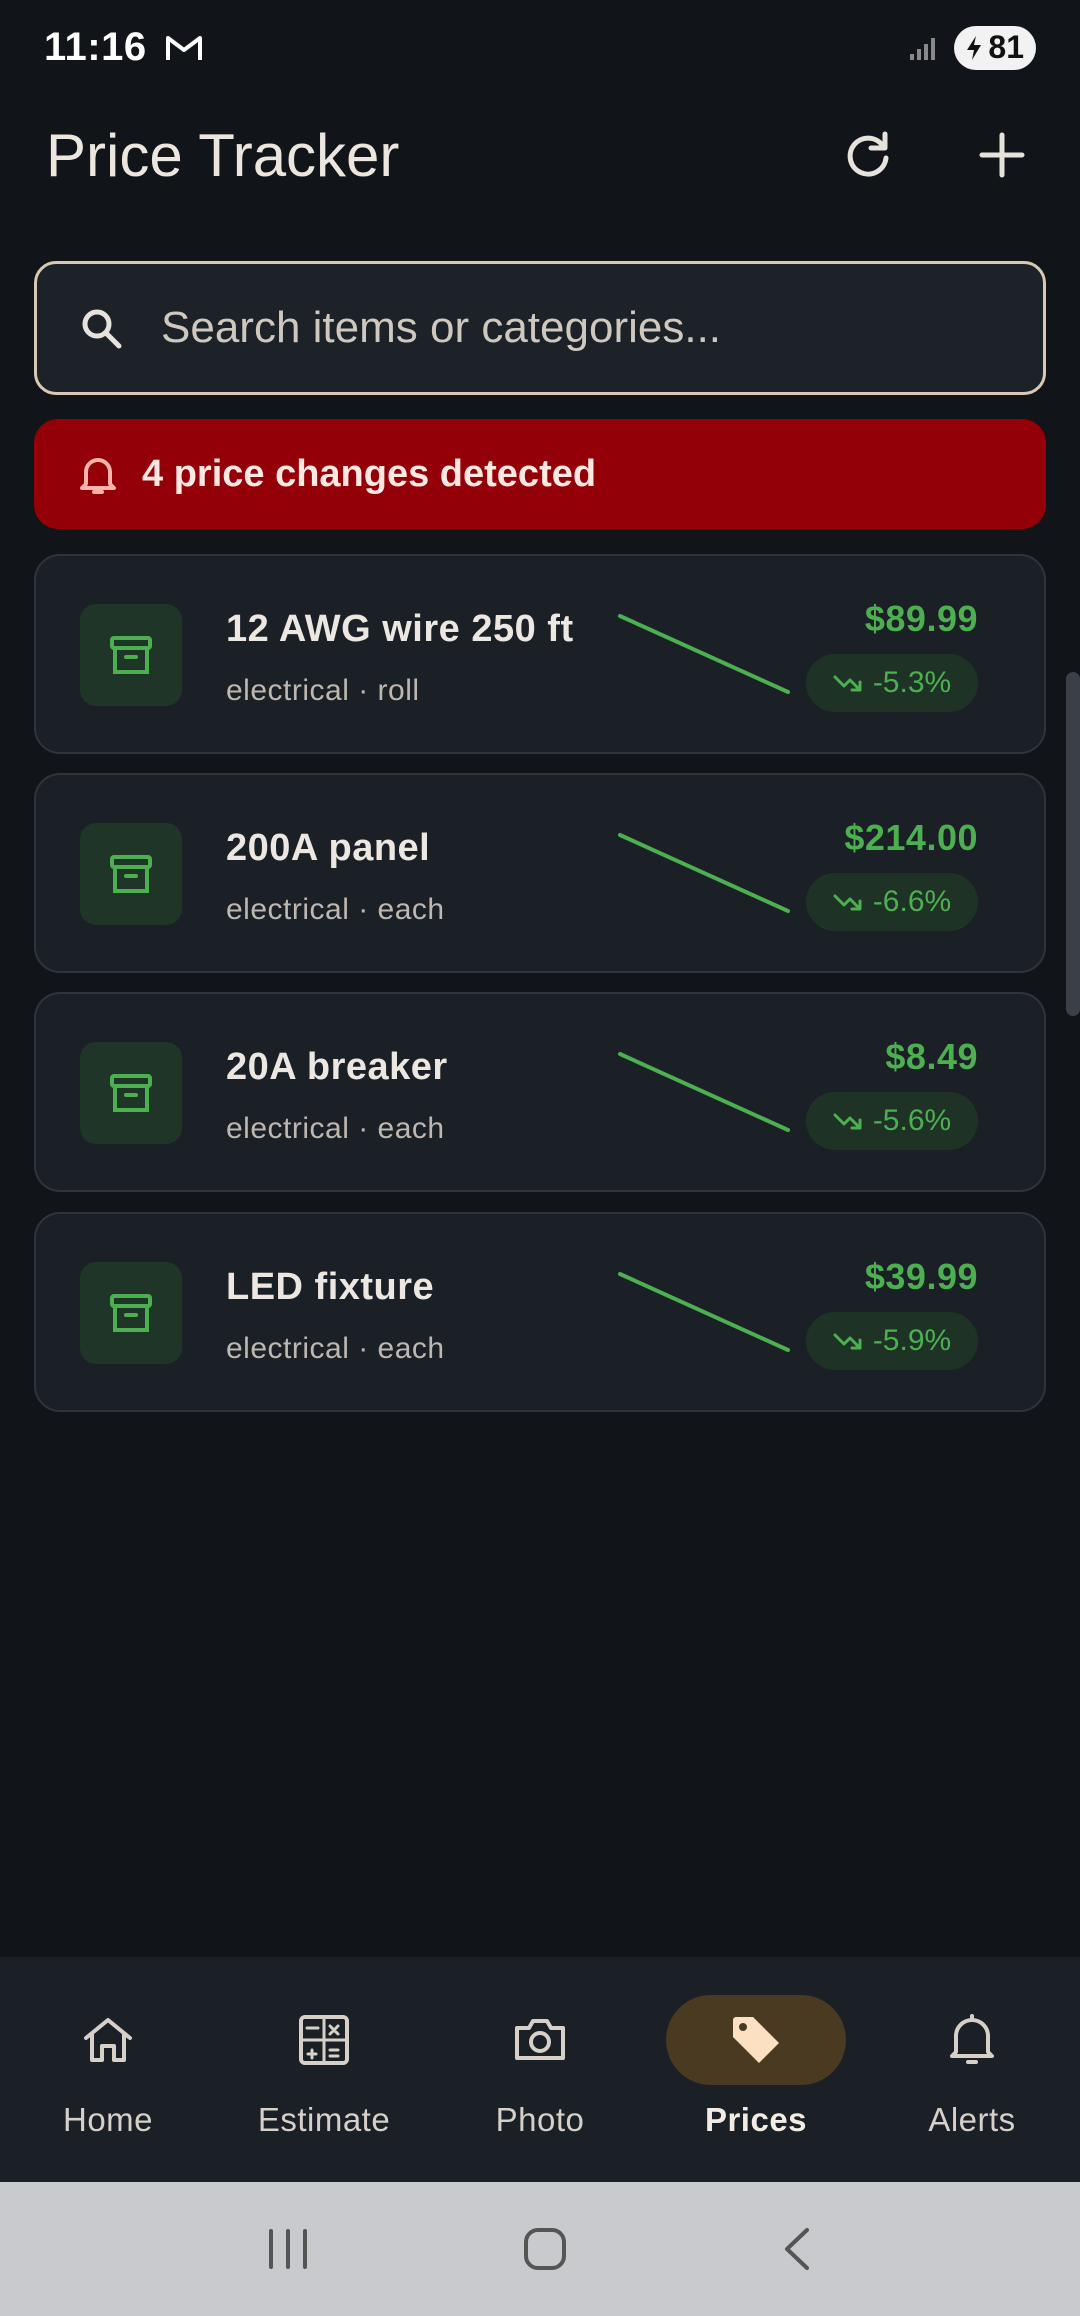  Describe the element at coordinates (108, 2040) in the screenshot. I see `home-icon` at that location.